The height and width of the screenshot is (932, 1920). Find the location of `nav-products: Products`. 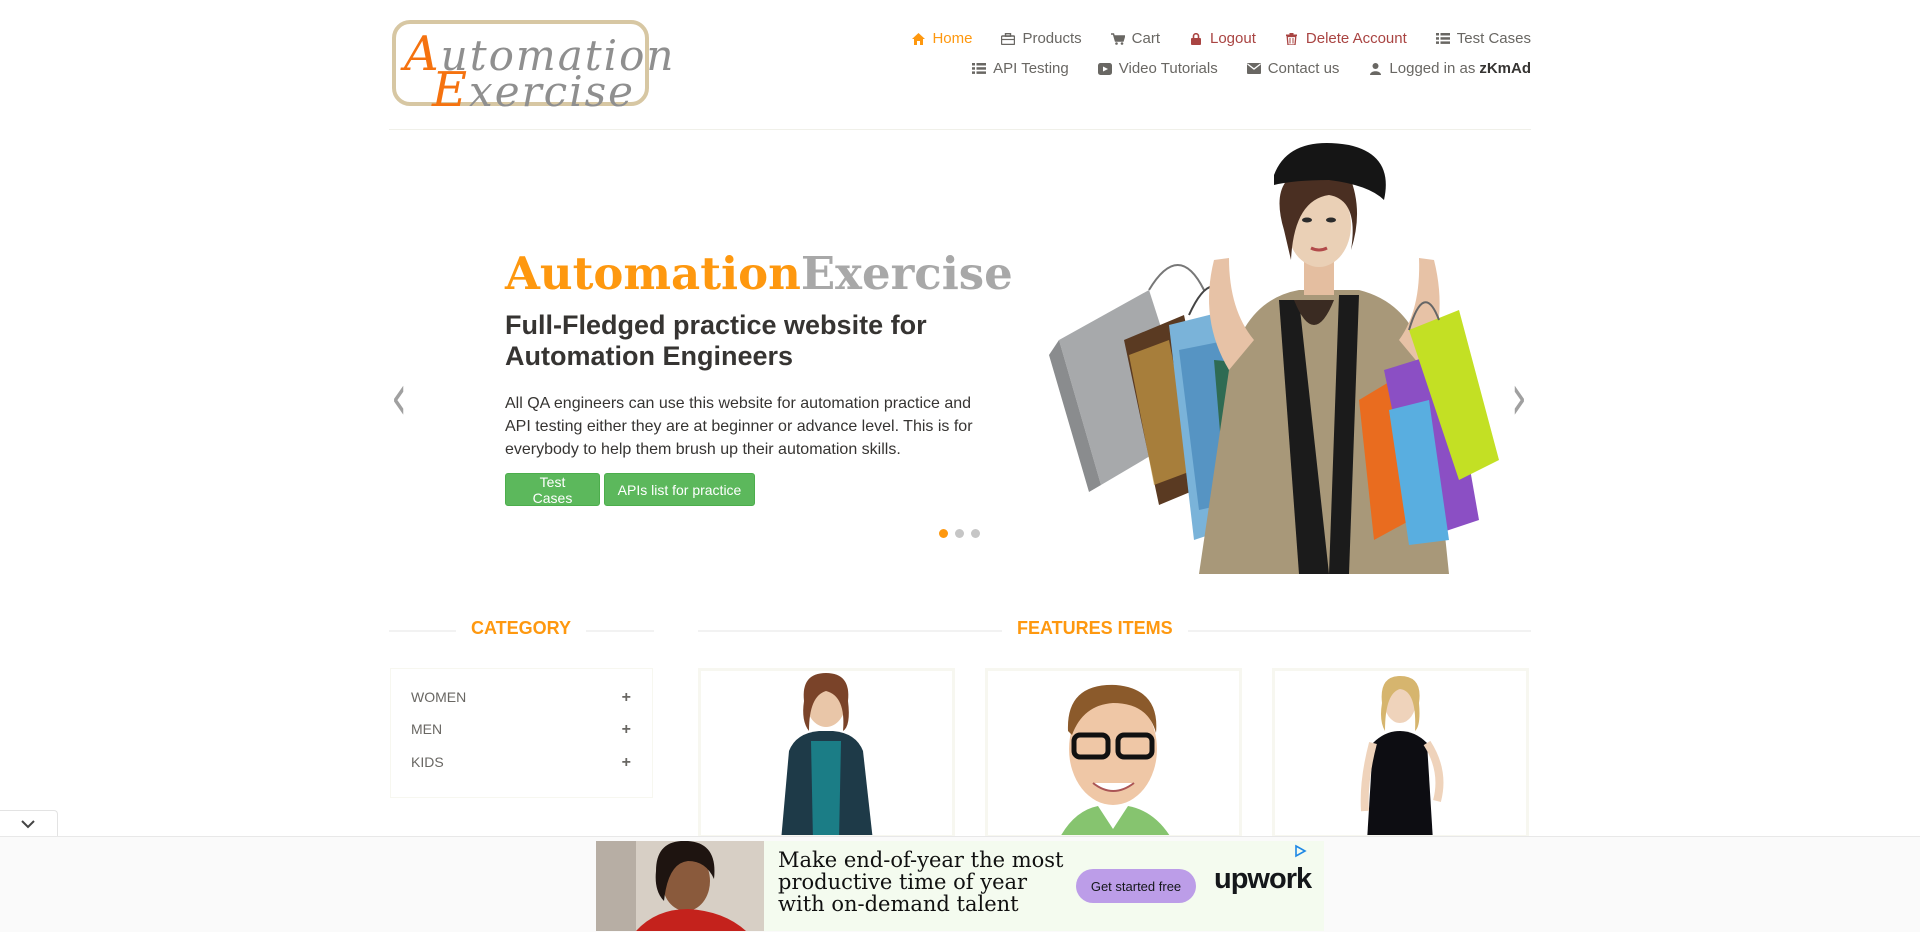

nav-products: Products is located at coordinates (1041, 38).